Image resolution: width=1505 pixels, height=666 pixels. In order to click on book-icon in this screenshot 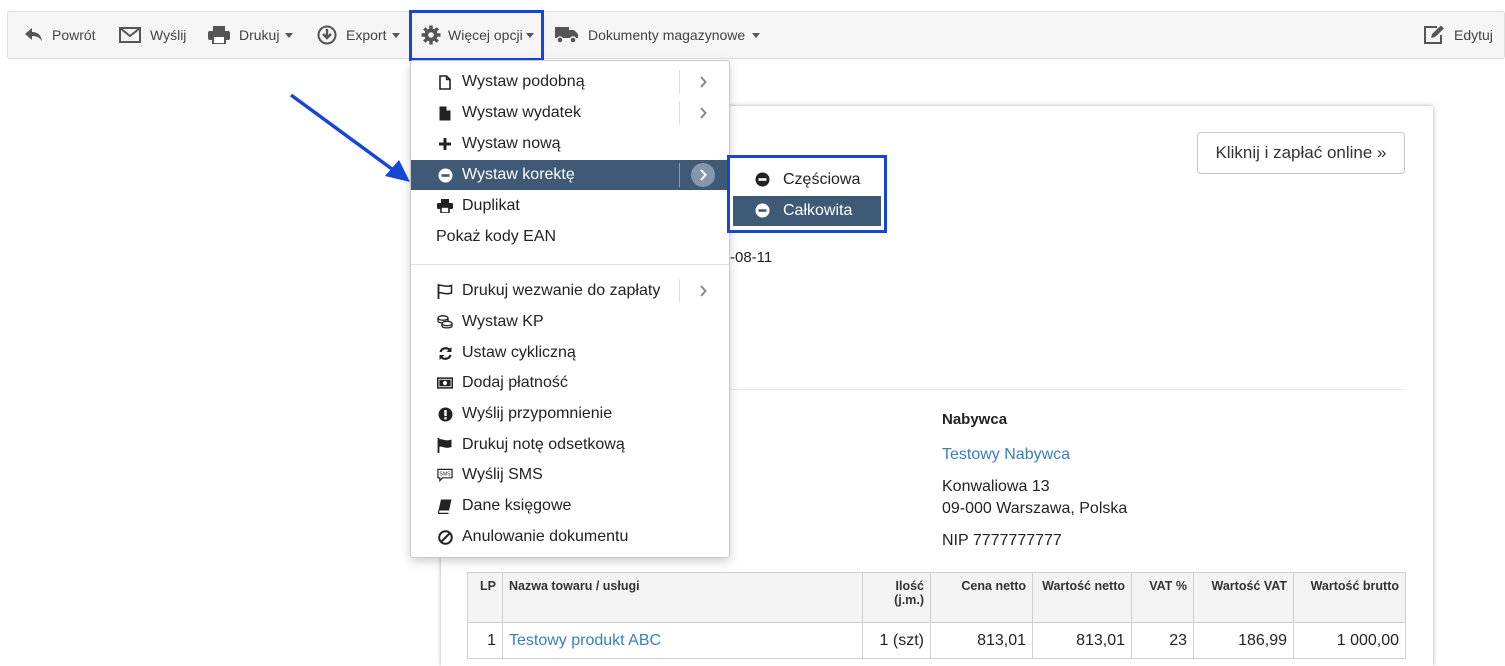, I will do `click(445, 506)`.